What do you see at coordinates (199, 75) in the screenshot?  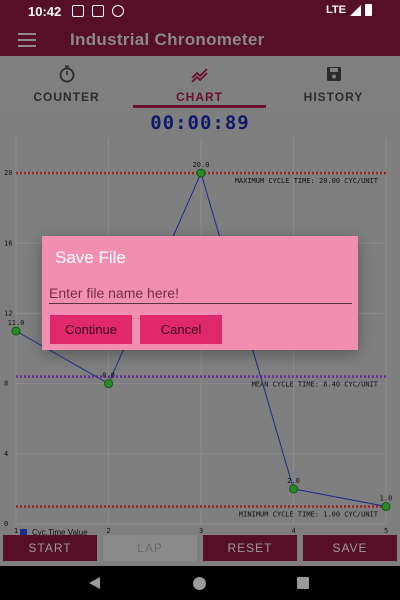 I see `trend-chart-icon` at bounding box center [199, 75].